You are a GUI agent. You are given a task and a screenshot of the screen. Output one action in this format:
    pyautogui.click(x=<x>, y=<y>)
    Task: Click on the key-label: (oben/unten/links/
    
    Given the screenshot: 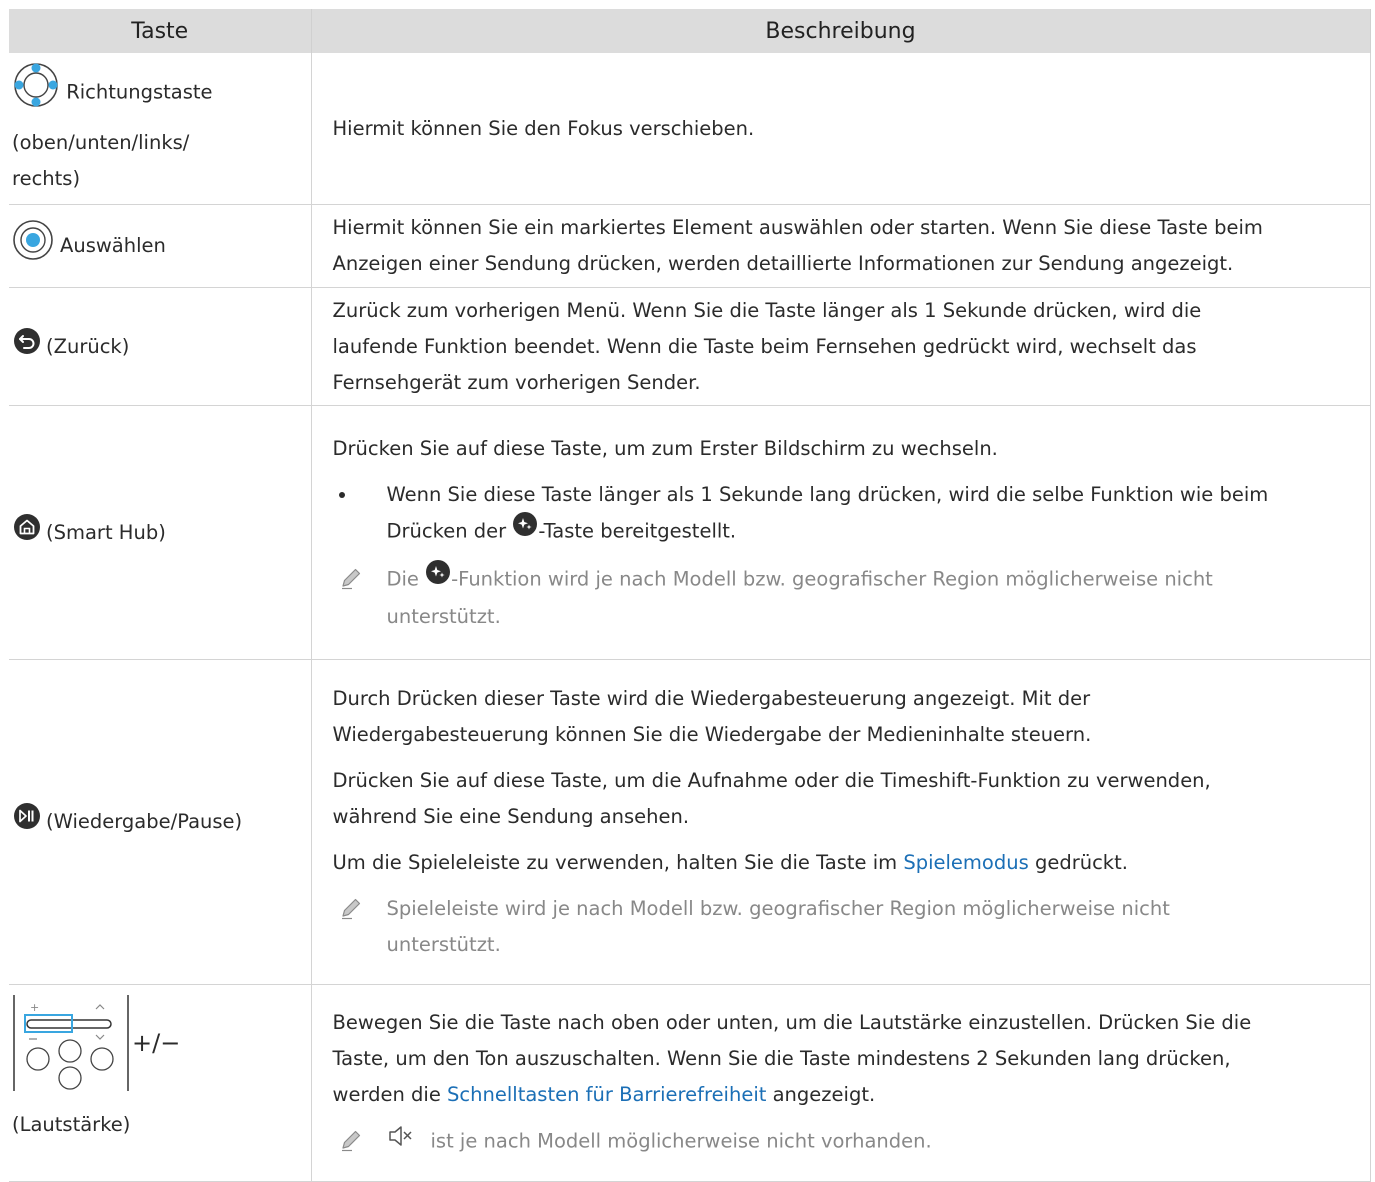 What is the action you would take?
    pyautogui.click(x=101, y=142)
    